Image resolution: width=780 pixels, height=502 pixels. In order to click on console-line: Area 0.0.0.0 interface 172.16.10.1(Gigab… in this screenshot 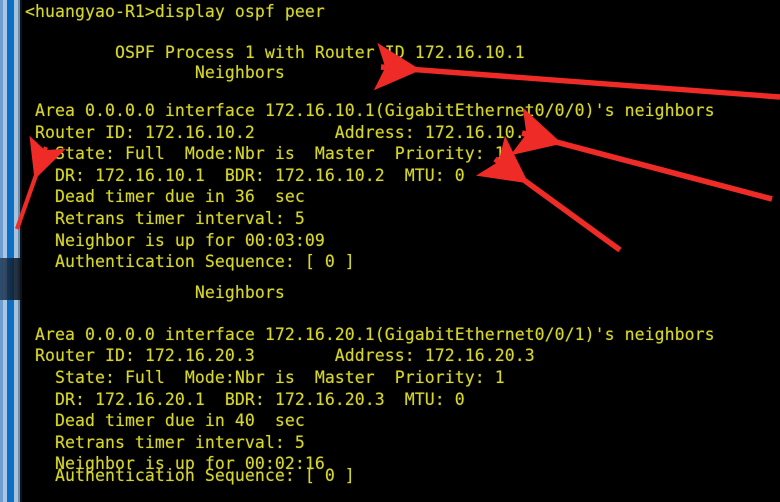, I will do `click(370, 110)`.